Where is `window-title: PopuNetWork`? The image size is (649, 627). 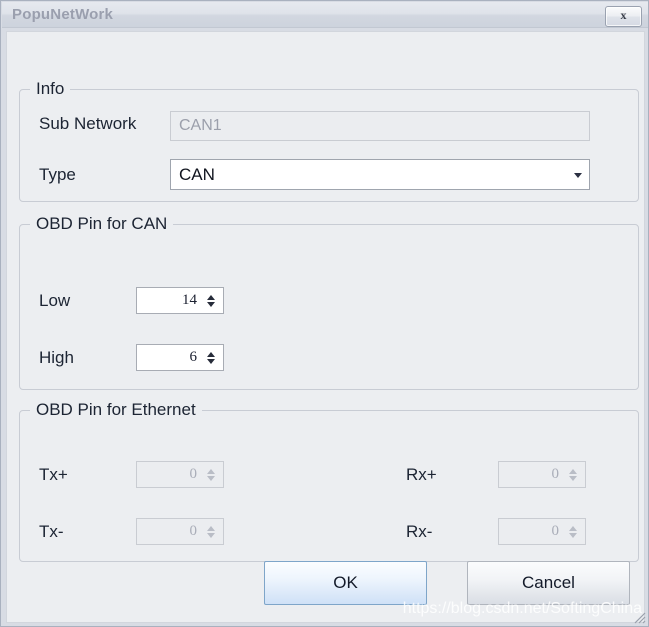 window-title: PopuNetWork is located at coordinates (63, 14).